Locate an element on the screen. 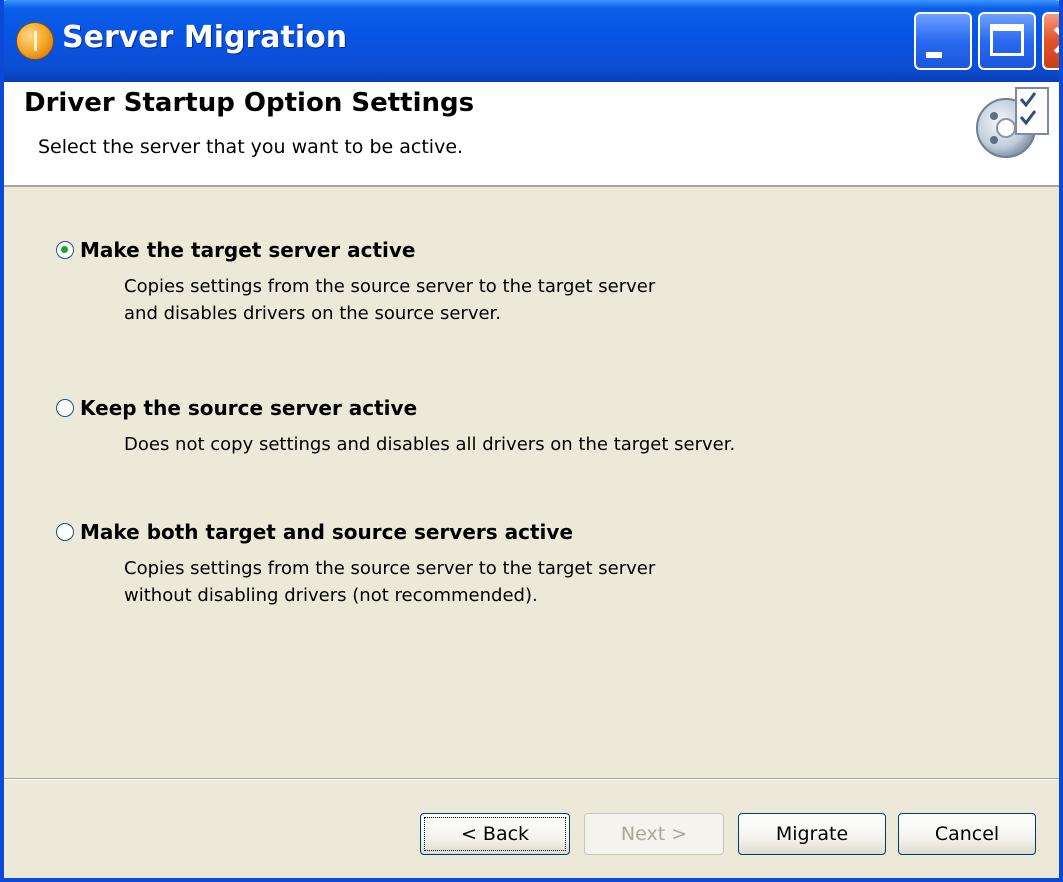 This screenshot has height=882, width=1063. radio-row: Keep the source server active is located at coordinates (506, 408).